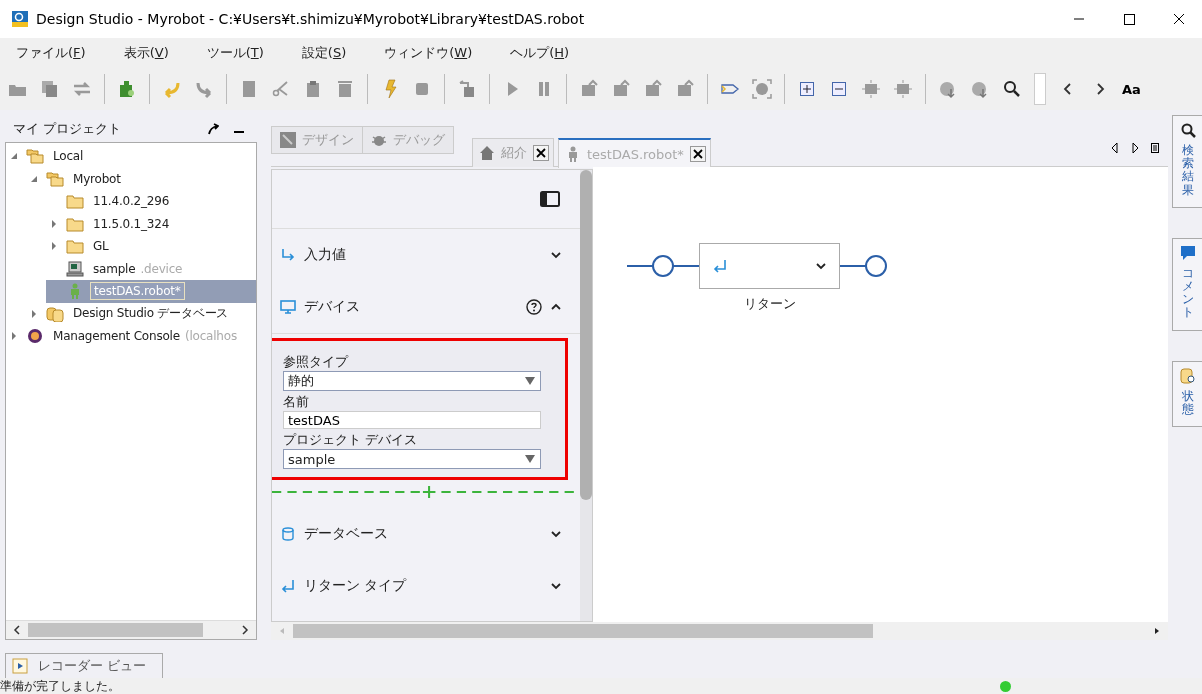 This screenshot has width=1202, height=694. I want to click on tree-item: sample .device, so click(151, 268).